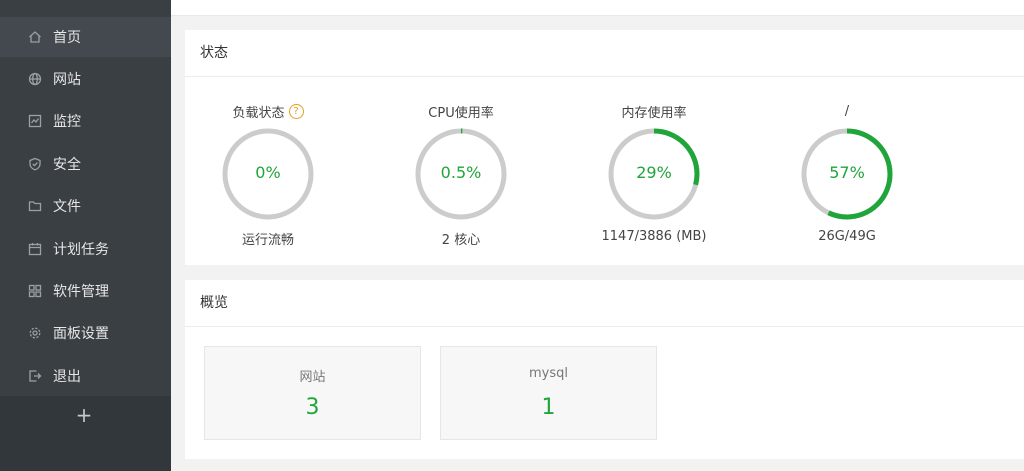  What do you see at coordinates (604, 303) in the screenshot?
I see `overview-panel-title: 概览` at bounding box center [604, 303].